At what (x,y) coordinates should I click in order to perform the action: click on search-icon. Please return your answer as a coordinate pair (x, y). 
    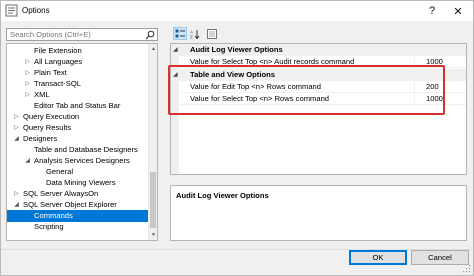
    Looking at the image, I should click on (150, 35).